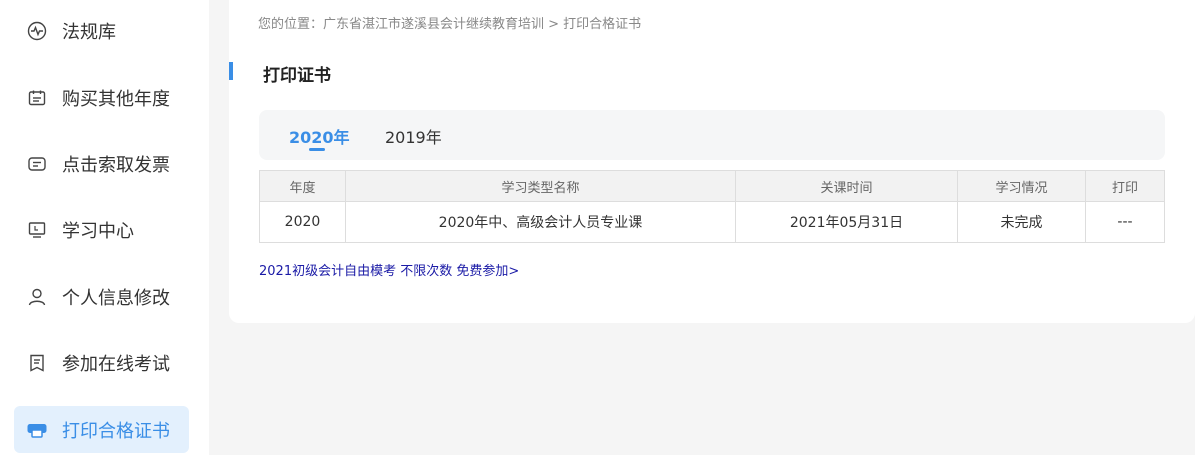  I want to click on user-icon, so click(37, 297).